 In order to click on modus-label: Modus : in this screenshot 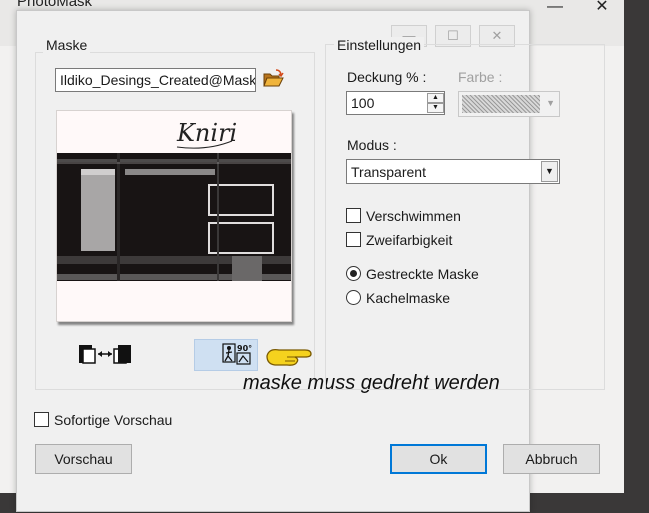, I will do `click(372, 145)`.